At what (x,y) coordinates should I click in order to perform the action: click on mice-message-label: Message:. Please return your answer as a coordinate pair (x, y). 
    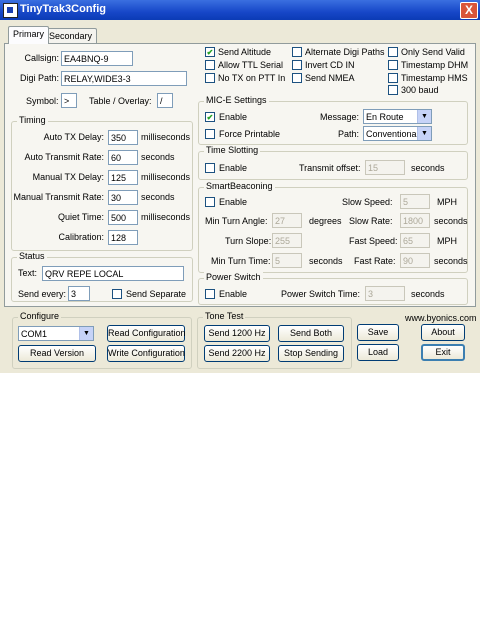
    Looking at the image, I should click on (340, 117).